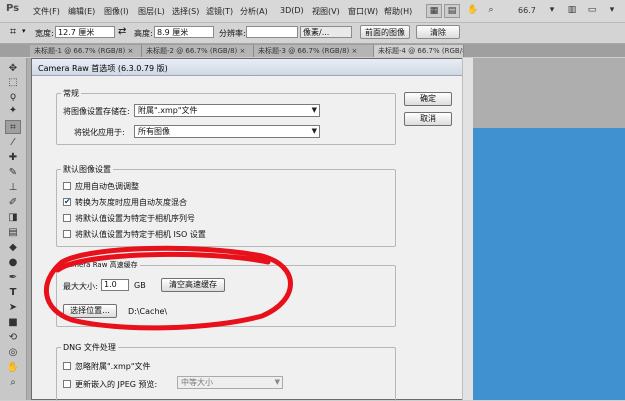 The image size is (625, 401). I want to click on annotation-layer, so click(168, 288).